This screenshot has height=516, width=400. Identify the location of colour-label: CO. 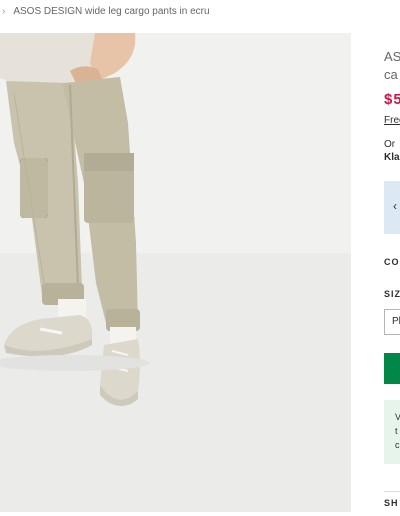
(392, 262).